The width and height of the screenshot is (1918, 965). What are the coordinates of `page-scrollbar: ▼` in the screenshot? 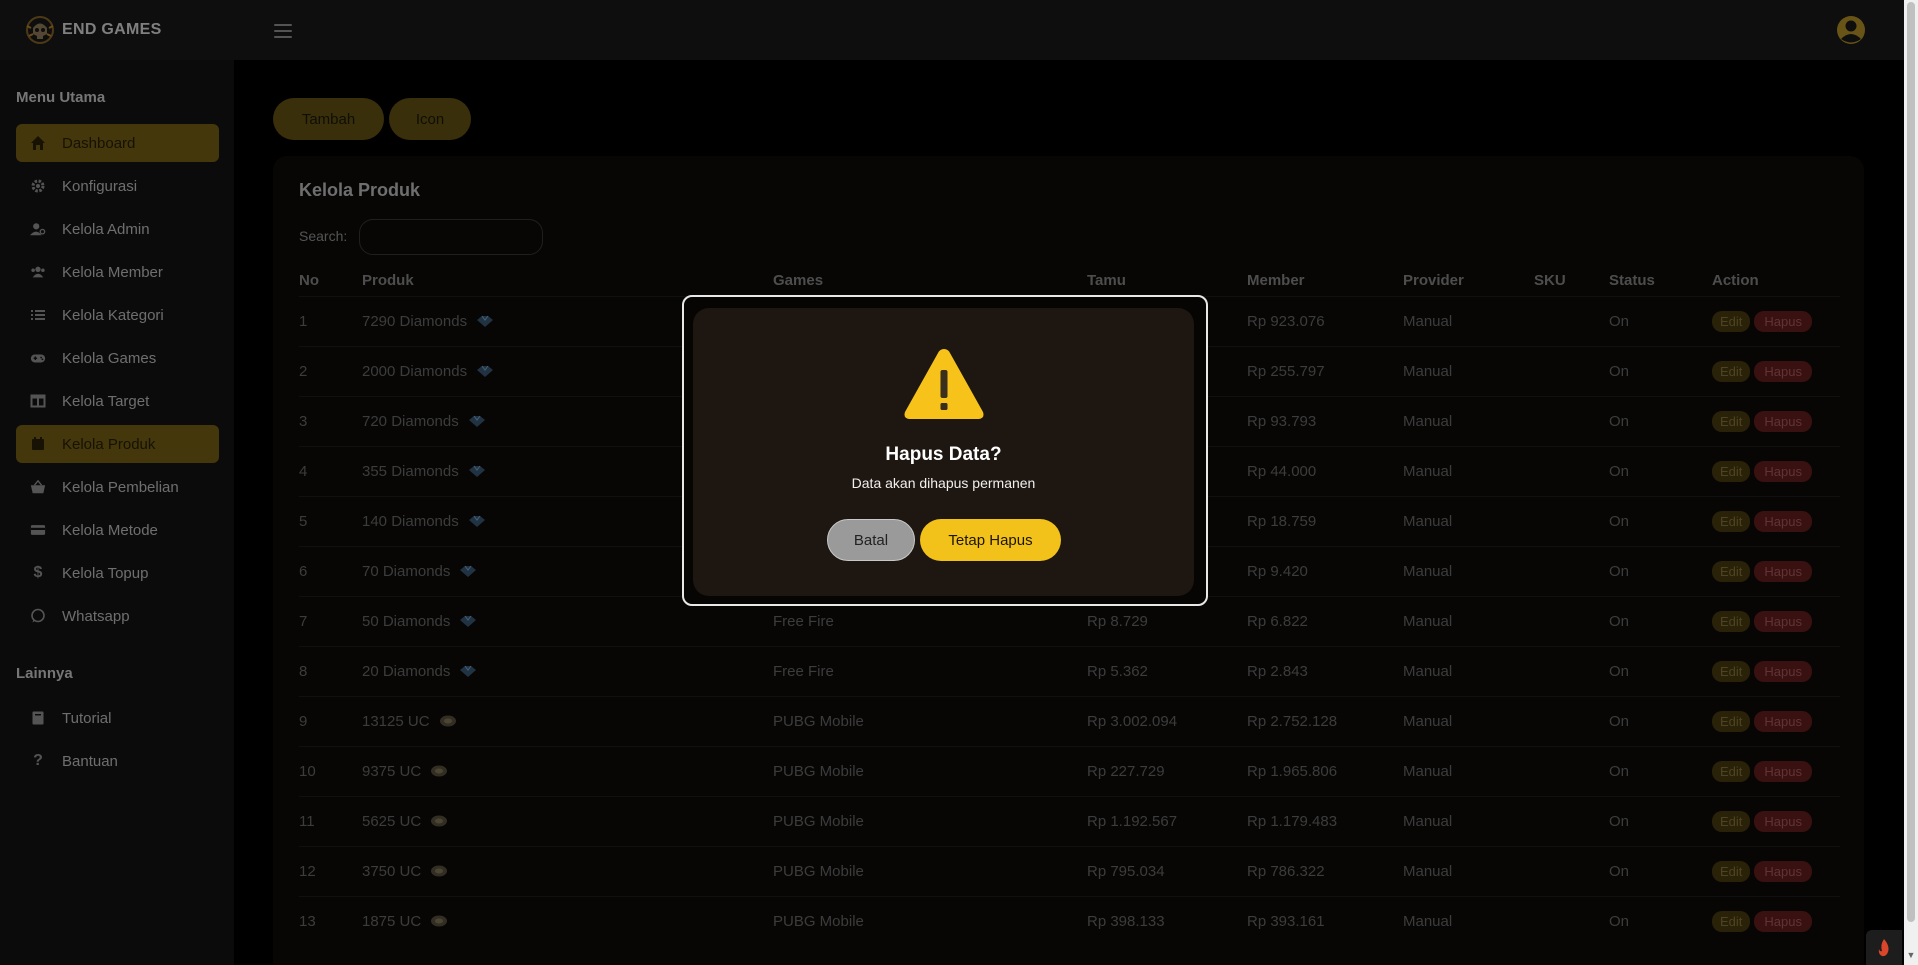 It's located at (1911, 482).